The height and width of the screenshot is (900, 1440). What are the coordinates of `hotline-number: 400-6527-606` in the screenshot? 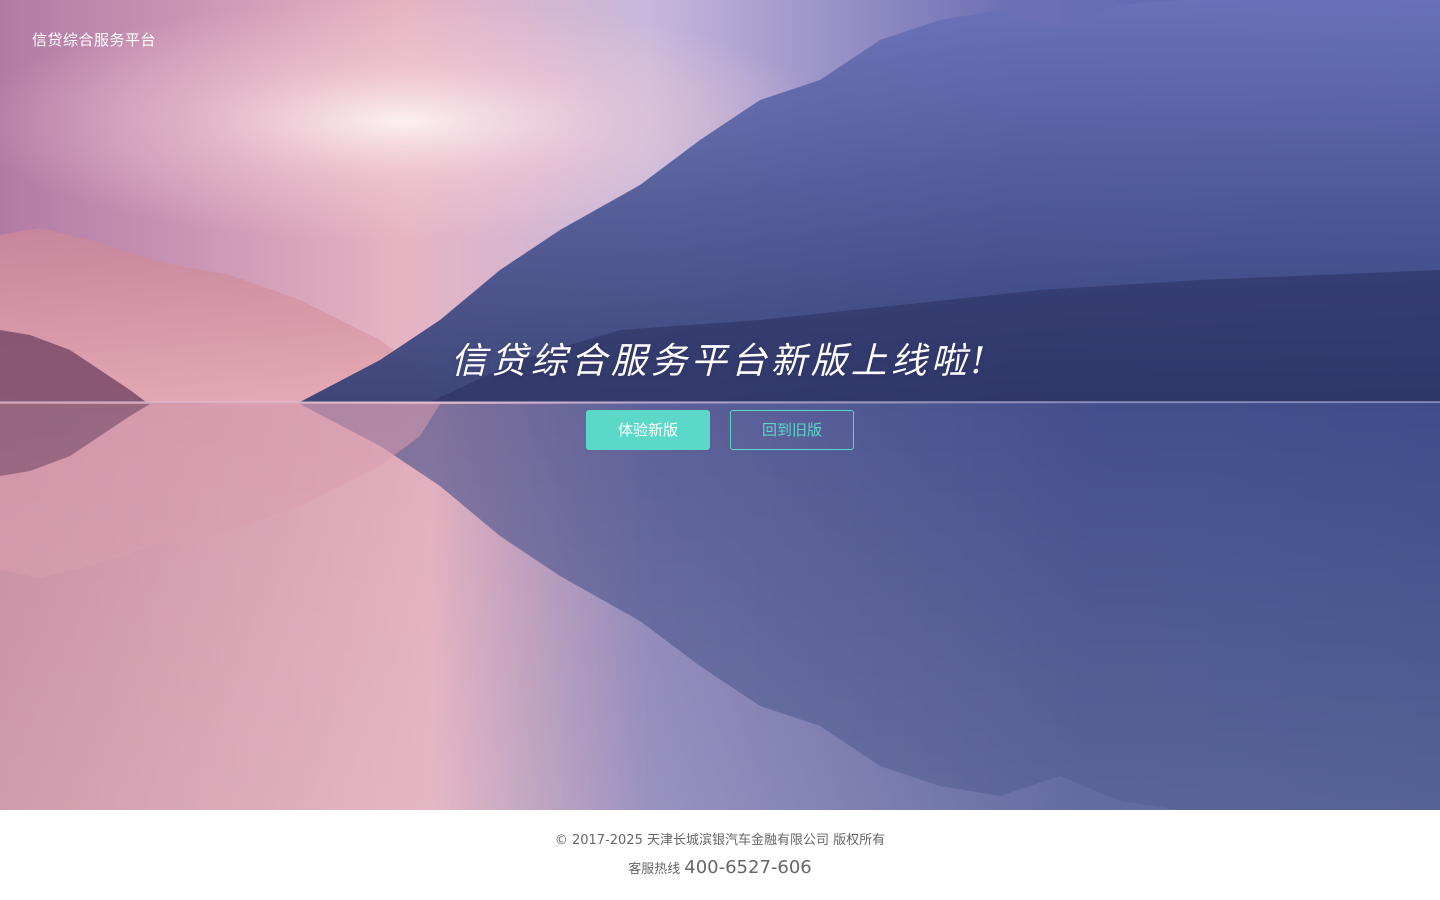 It's located at (748, 867).